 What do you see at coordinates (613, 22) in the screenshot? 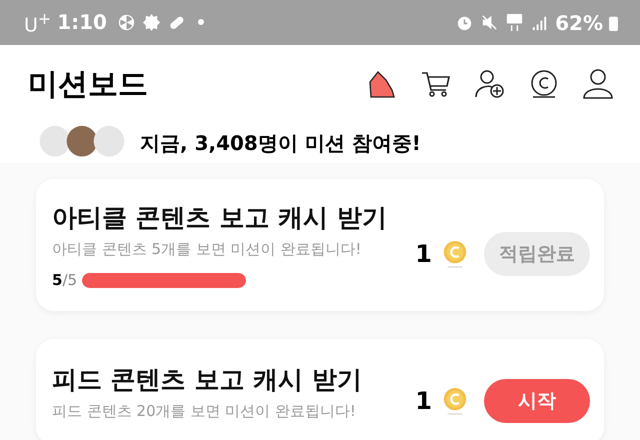
I see `battery-icon` at bounding box center [613, 22].